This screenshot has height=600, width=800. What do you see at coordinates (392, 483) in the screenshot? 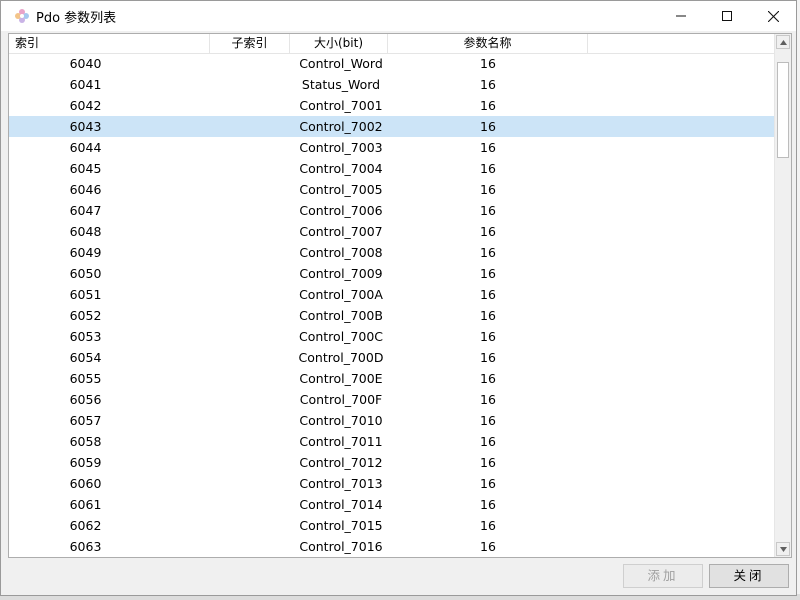
I see `table-row: 6060 Control_7013 16` at bounding box center [392, 483].